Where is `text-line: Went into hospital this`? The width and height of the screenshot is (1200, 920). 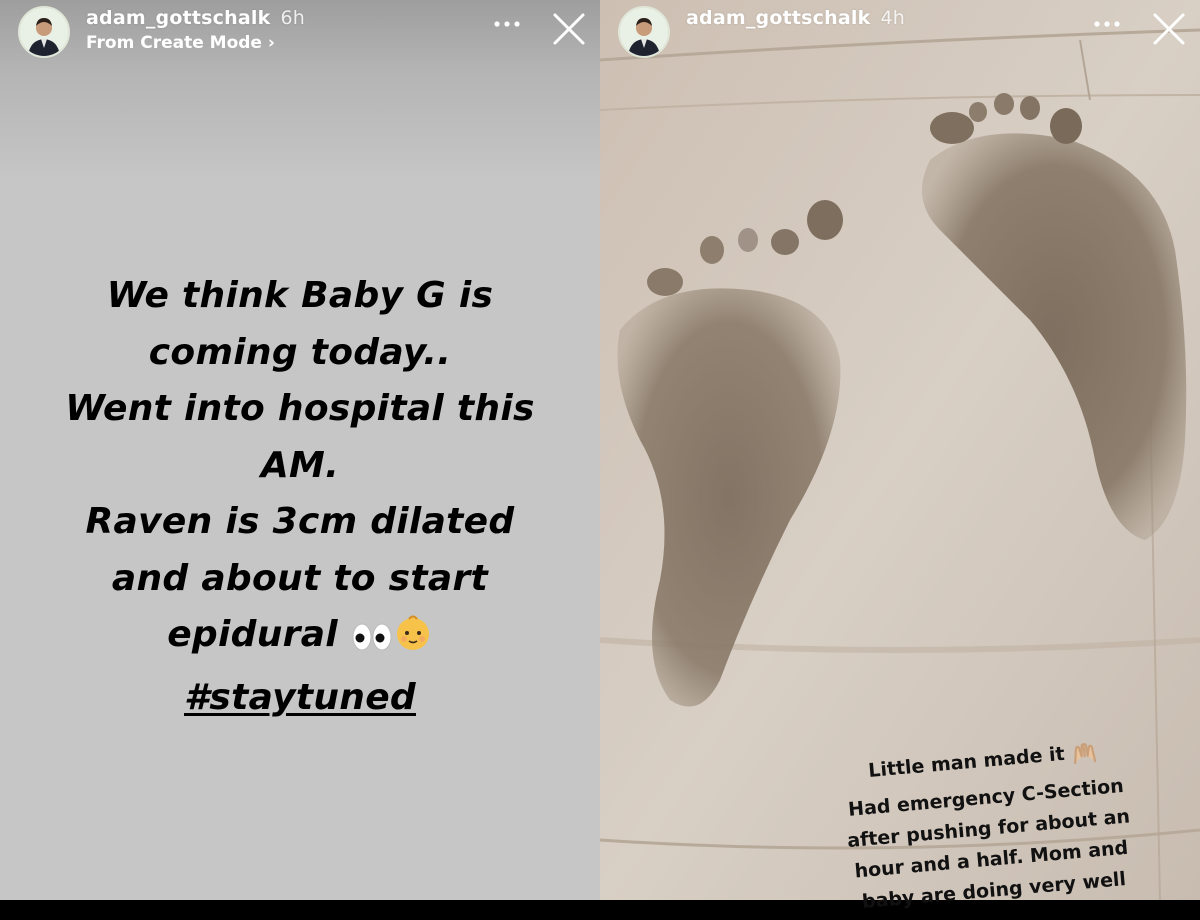
text-line: Went into hospital this is located at coordinates (300, 408).